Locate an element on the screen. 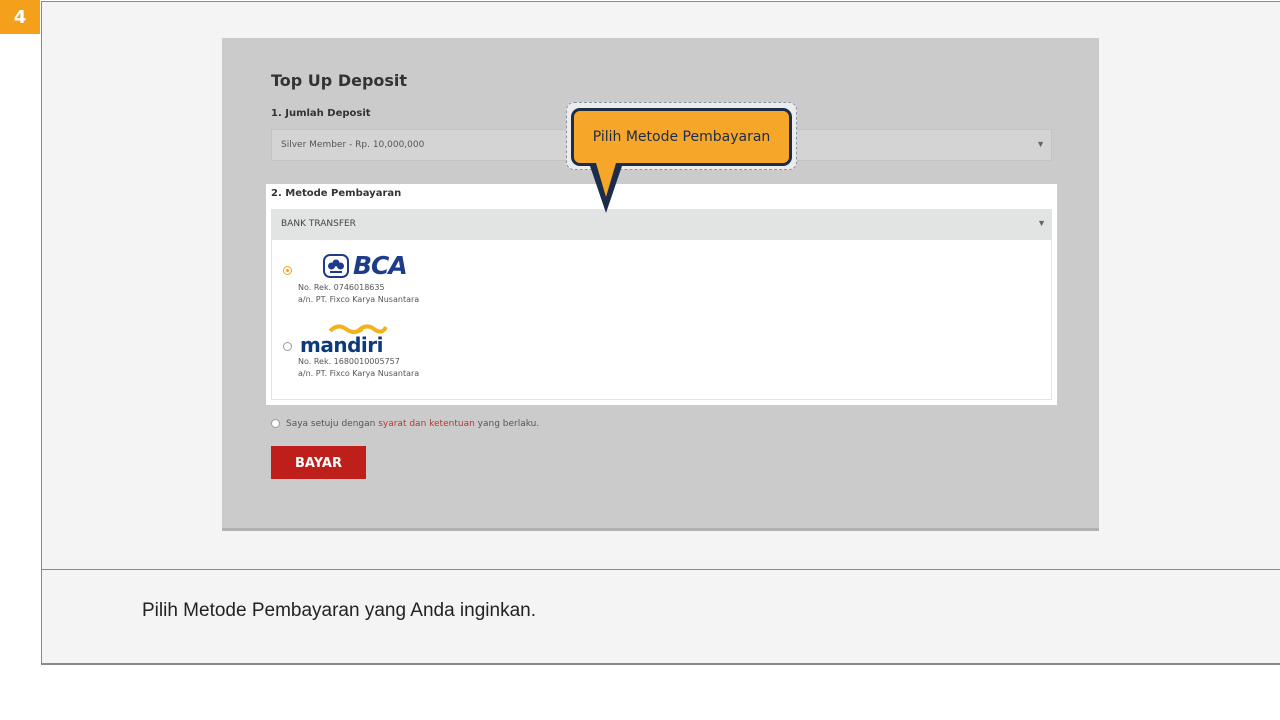 Image resolution: width=1280 pixels, height=720 pixels. bca-emblem-icon is located at coordinates (336, 265).